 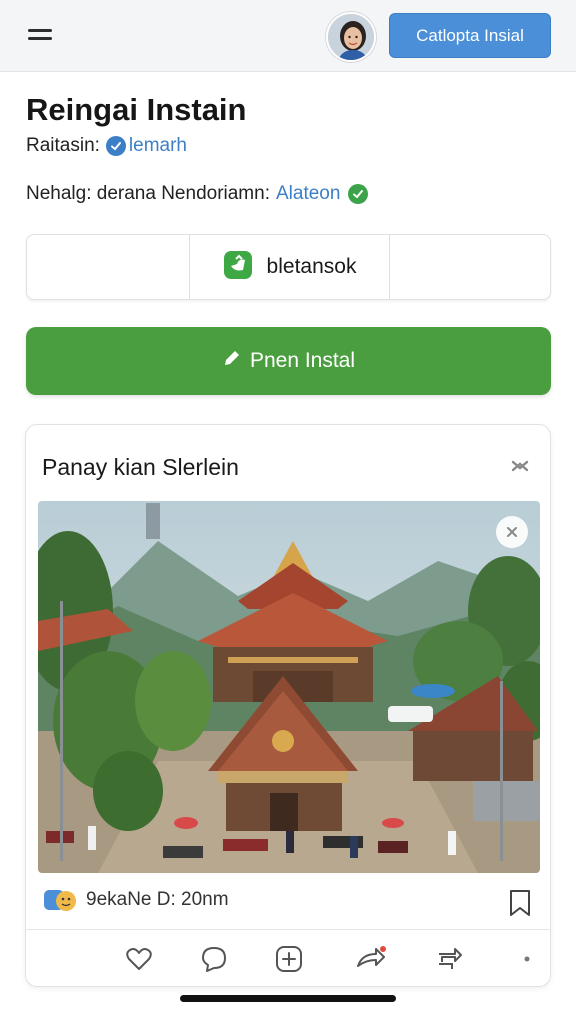 What do you see at coordinates (370, 959) in the screenshot?
I see `share-icon` at bounding box center [370, 959].